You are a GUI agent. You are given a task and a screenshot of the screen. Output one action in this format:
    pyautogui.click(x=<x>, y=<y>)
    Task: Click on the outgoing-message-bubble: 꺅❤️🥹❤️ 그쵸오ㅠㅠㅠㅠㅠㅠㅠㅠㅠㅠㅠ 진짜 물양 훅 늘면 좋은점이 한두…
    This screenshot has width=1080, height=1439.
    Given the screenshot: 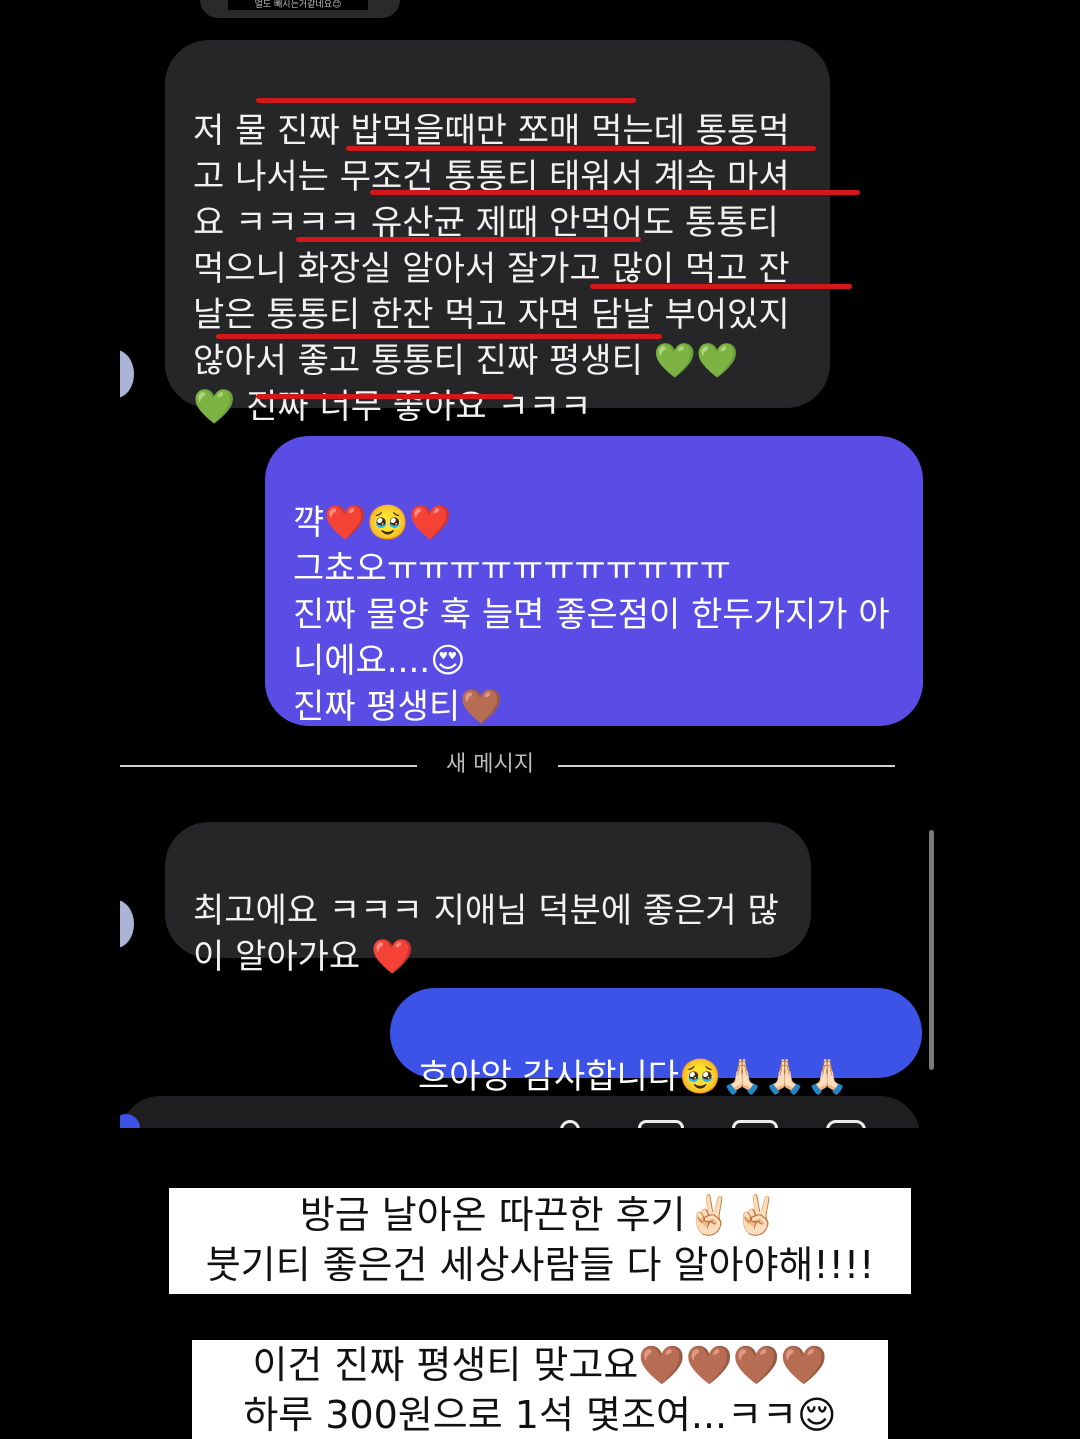 What is the action you would take?
    pyautogui.click(x=594, y=581)
    